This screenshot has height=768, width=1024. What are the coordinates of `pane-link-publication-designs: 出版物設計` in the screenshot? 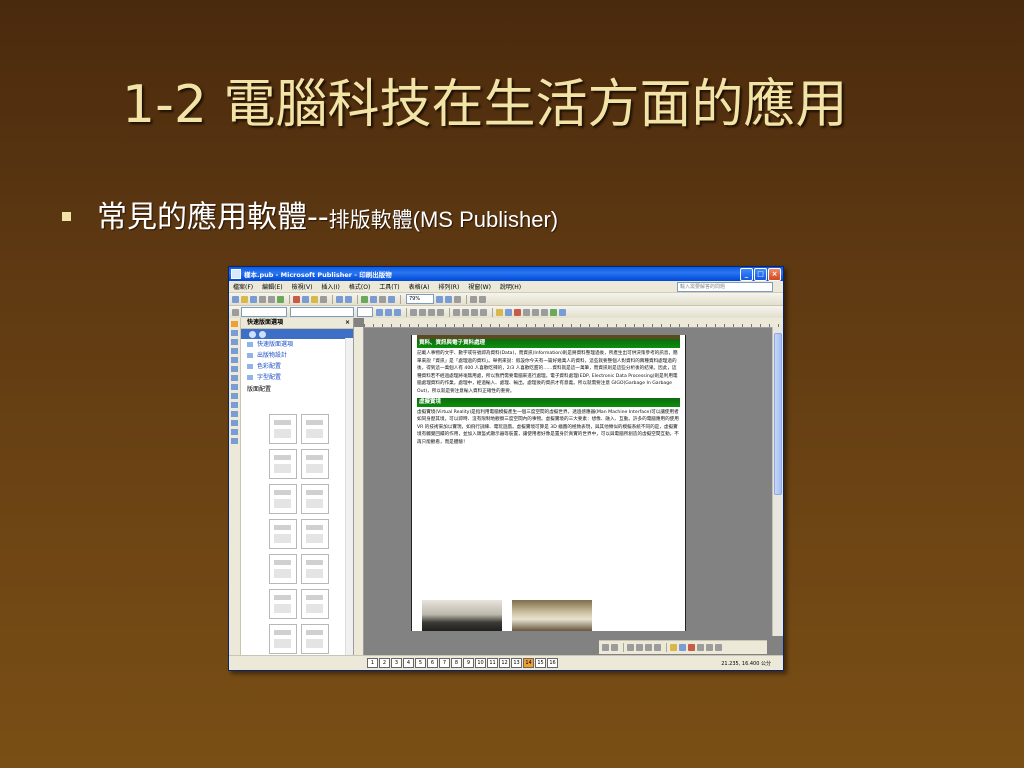 It's located at (297, 355).